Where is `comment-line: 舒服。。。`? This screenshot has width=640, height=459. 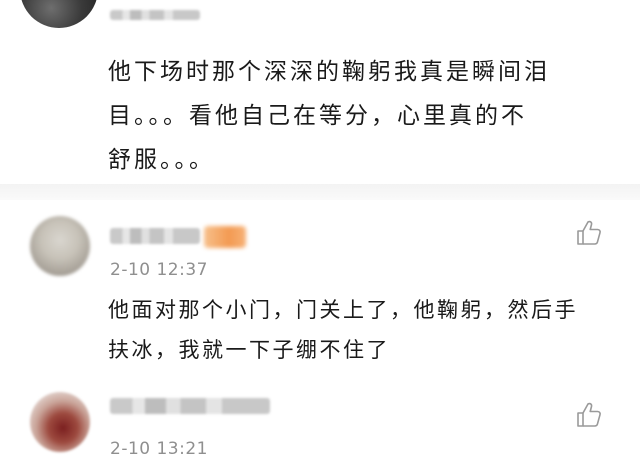 comment-line: 舒服。。。 is located at coordinates (161, 160).